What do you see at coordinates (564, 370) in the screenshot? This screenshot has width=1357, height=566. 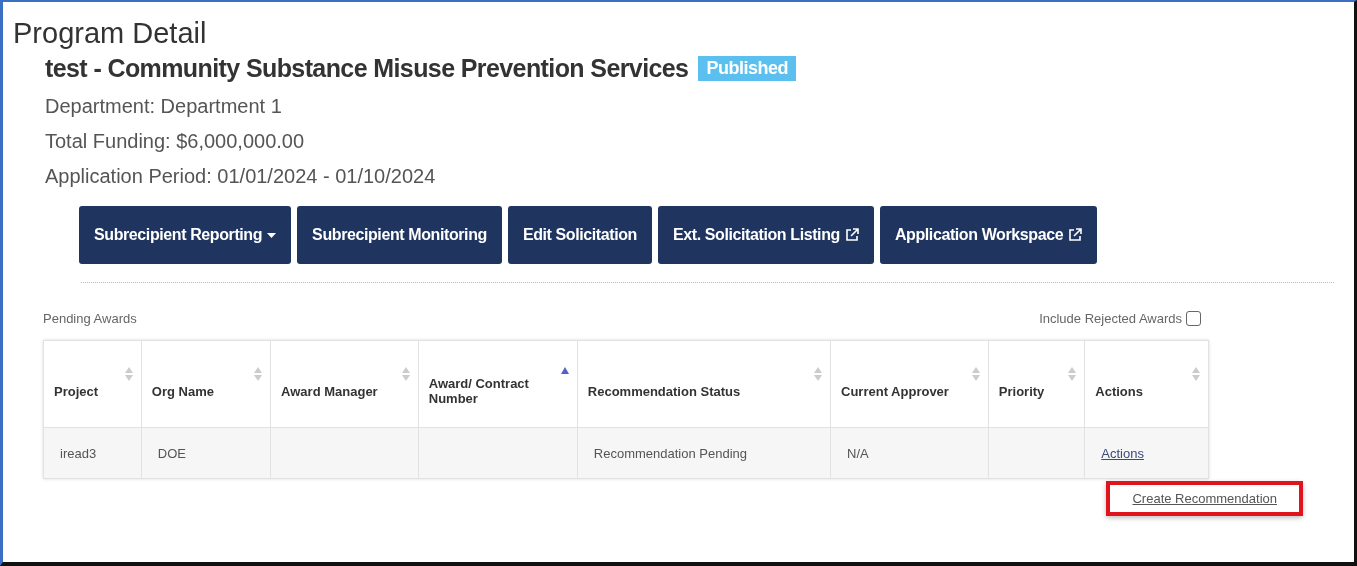 I see `sort-ascending-icon` at bounding box center [564, 370].